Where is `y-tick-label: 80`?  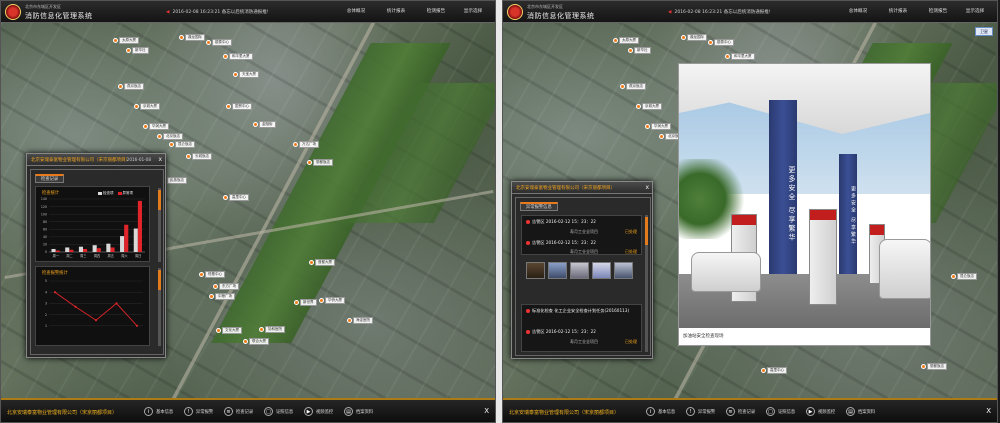 y-tick-label: 80 is located at coordinates (45, 222).